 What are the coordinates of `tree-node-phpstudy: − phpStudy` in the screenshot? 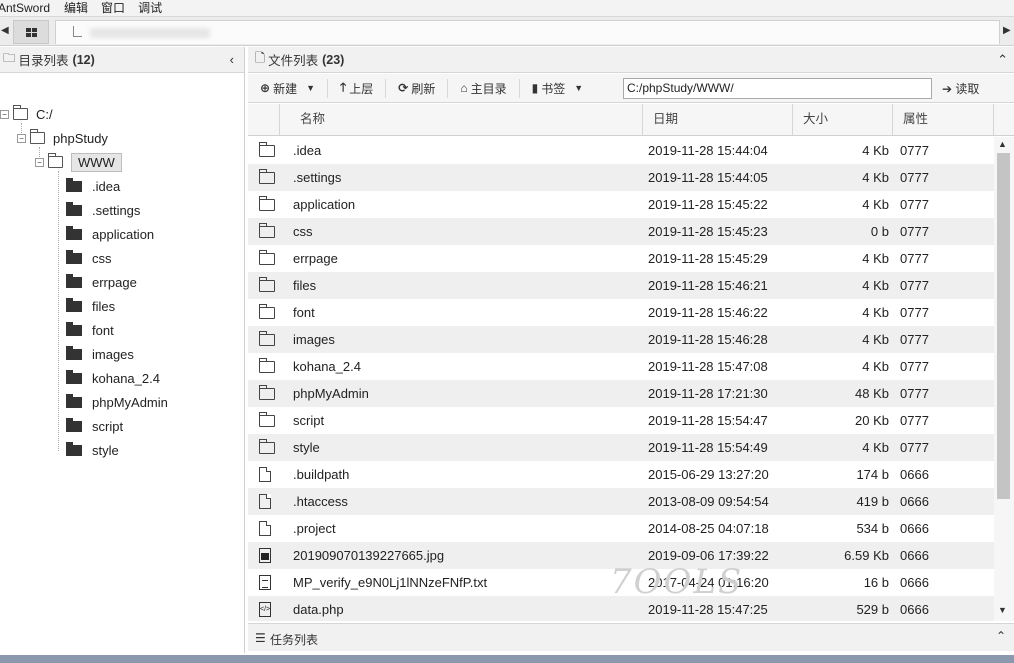 It's located at (62, 138).